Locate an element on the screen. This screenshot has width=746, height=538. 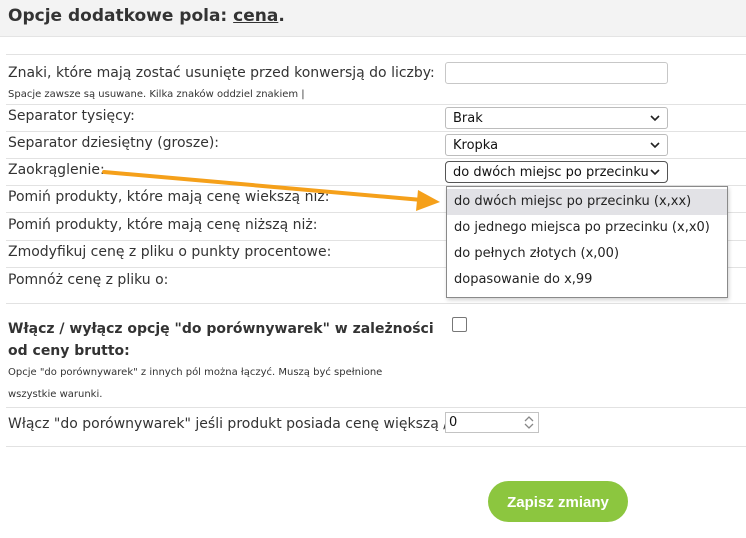
title-prefix: Opcje dodatkowe pola: is located at coordinates (121, 16).